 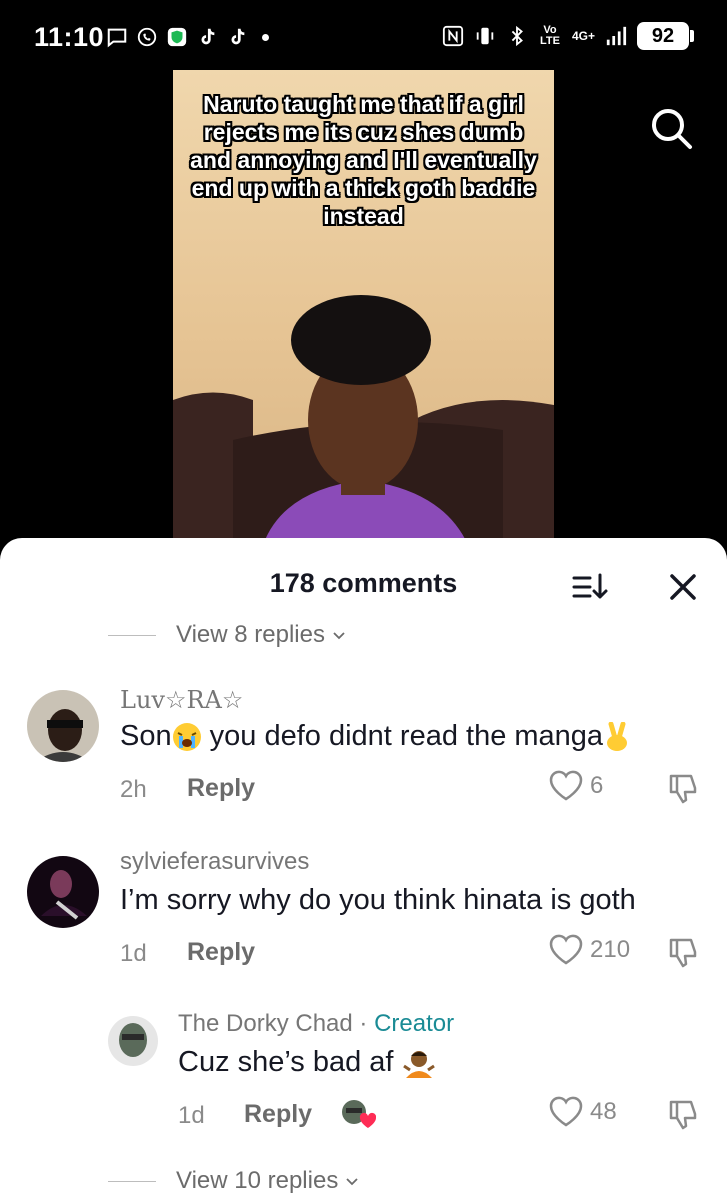 I want to click on crying-face-icon, so click(x=186, y=737).